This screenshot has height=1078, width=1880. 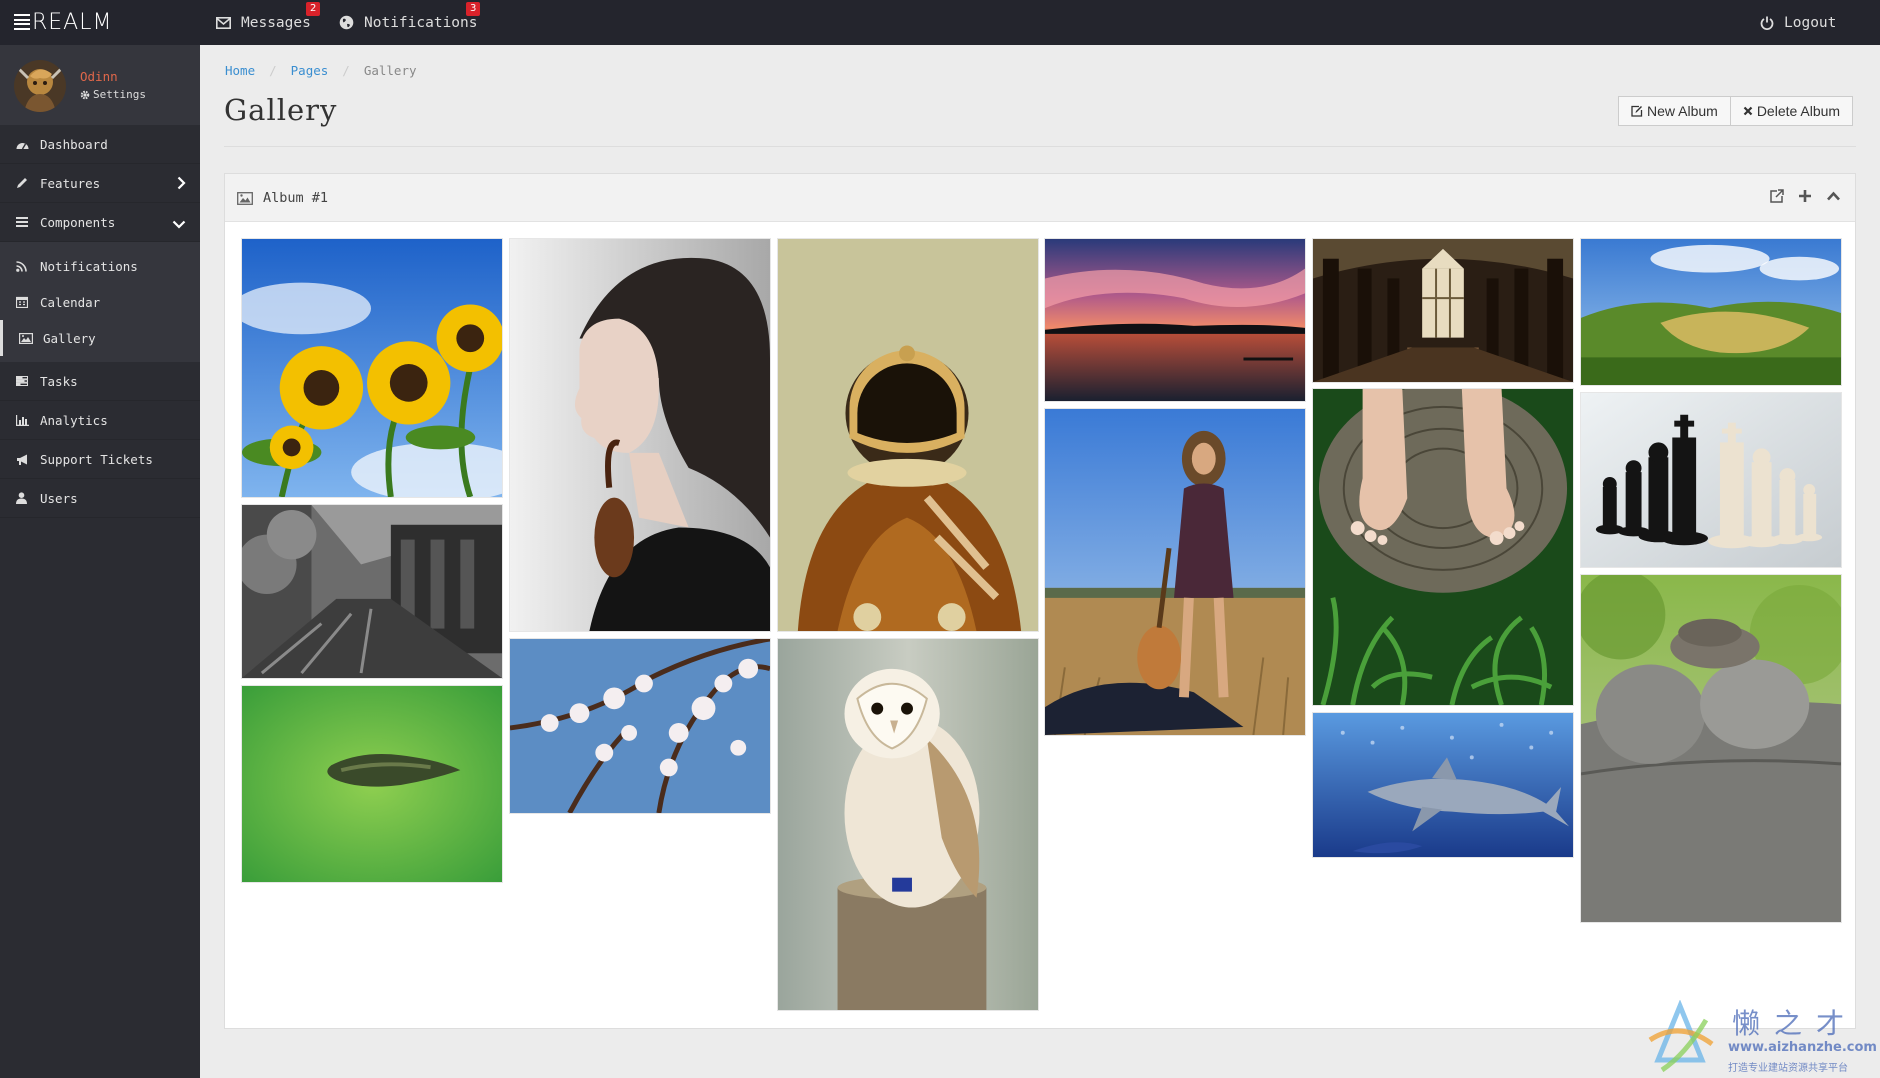 What do you see at coordinates (100, 498) in the screenshot?
I see `sidebar-item-users: Users` at bounding box center [100, 498].